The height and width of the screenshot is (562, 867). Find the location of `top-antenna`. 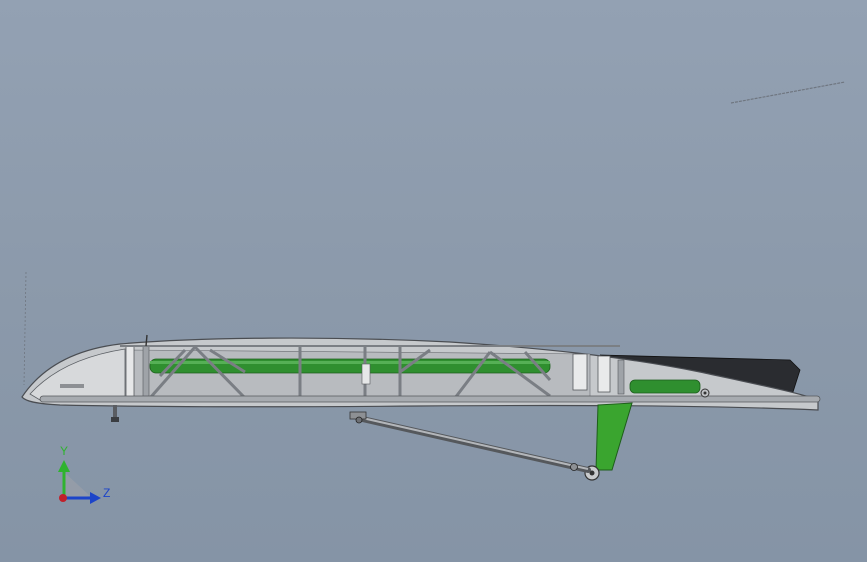

top-antenna is located at coordinates (146, 340).